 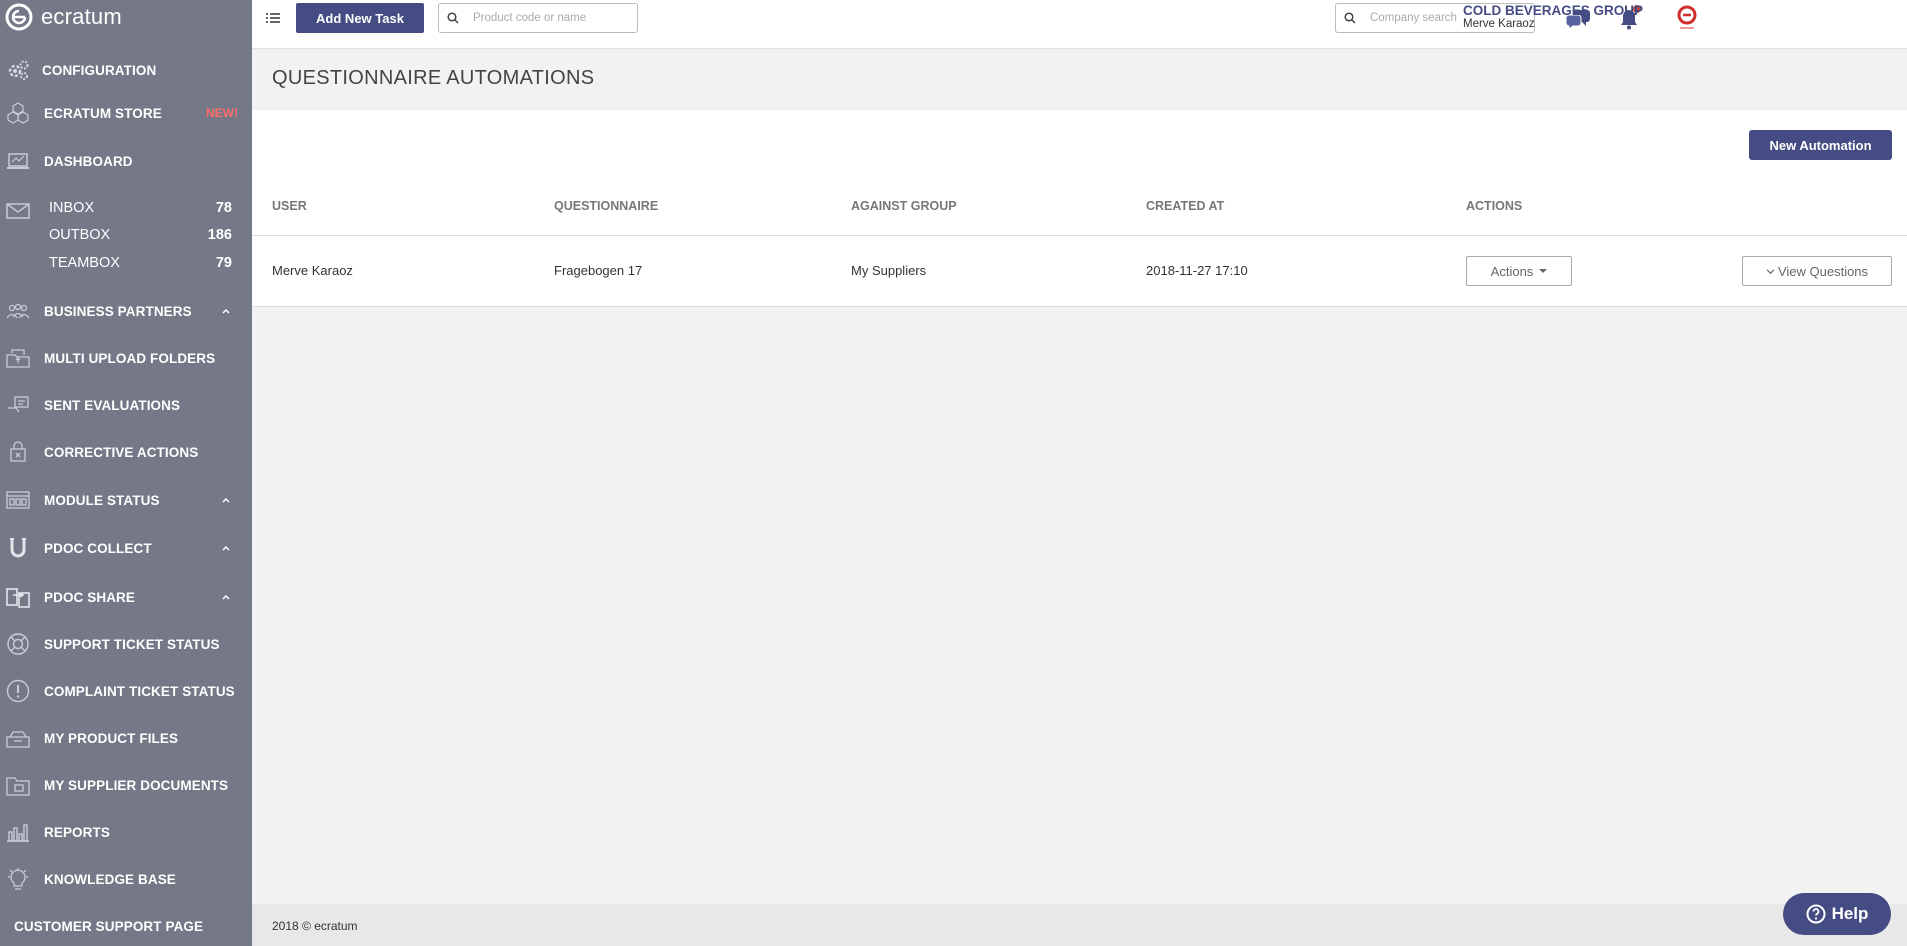 I want to click on sidebar-item-label: PDOC COLLECT, so click(x=98, y=548).